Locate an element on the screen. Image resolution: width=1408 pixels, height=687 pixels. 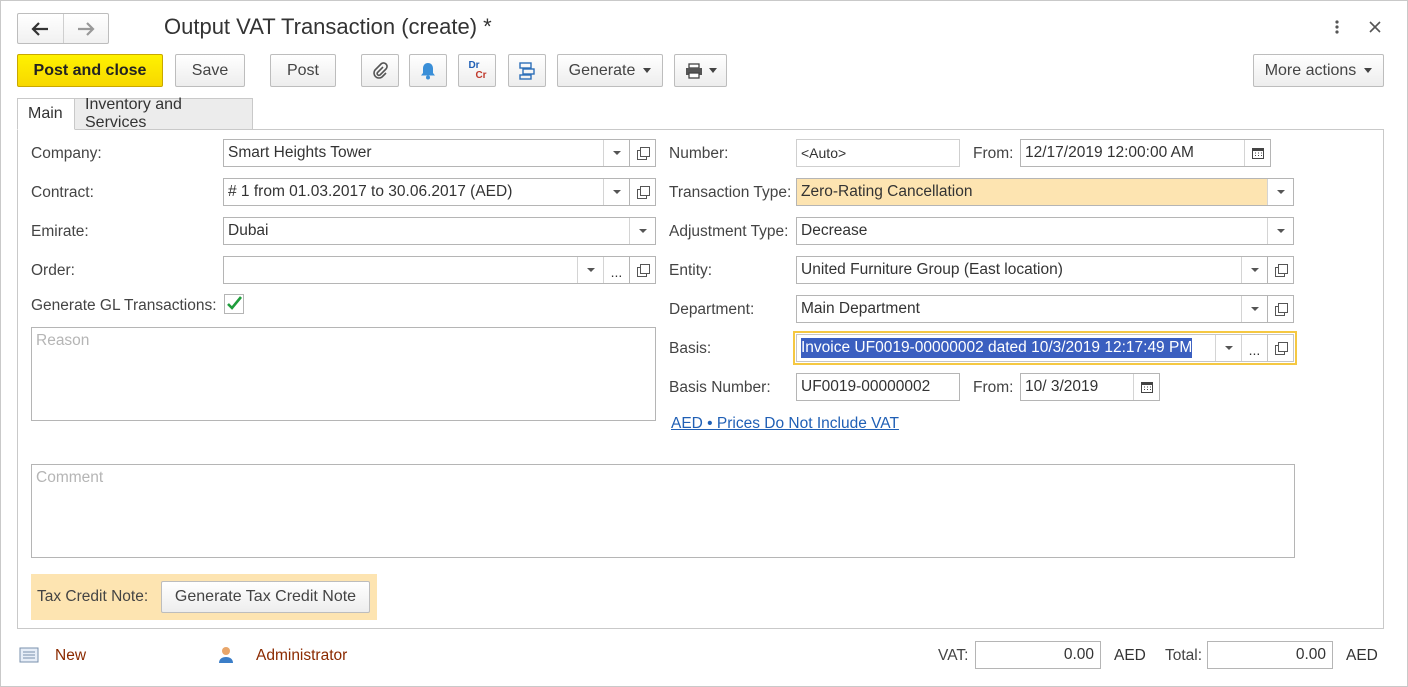
company-field: Smart Heights Tower is located at coordinates (426, 153).